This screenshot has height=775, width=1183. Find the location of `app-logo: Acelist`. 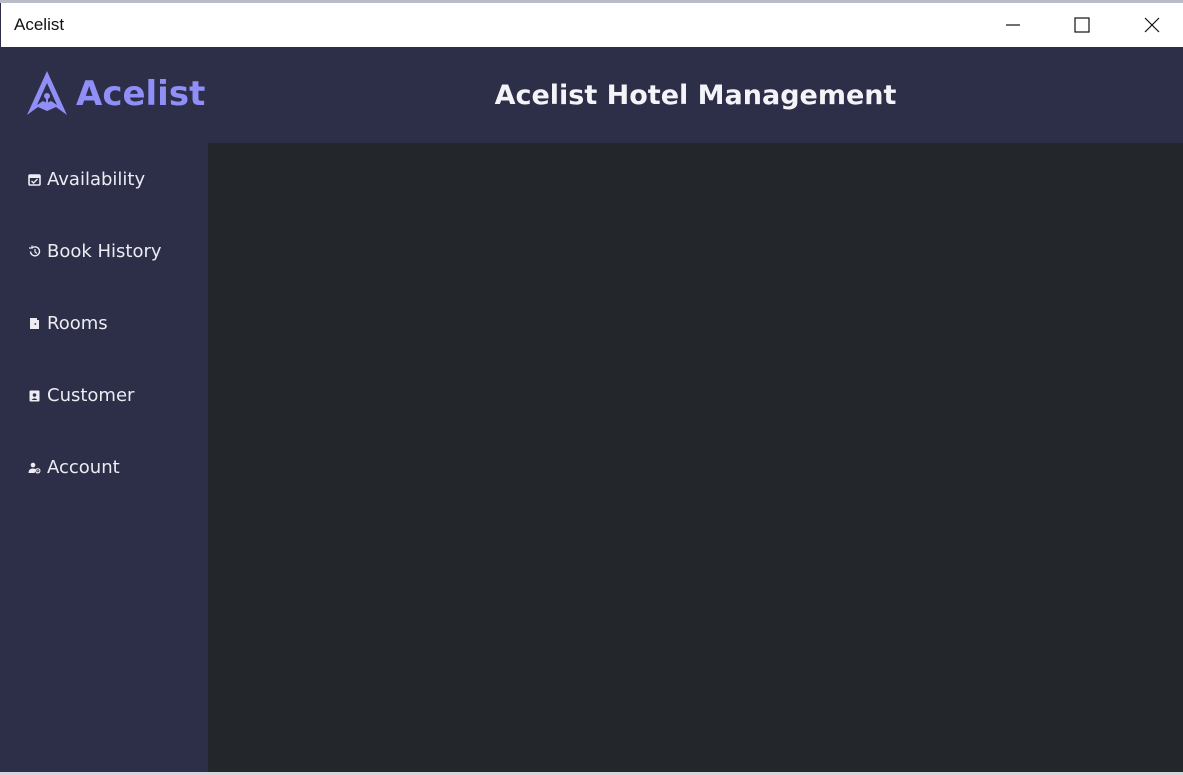

app-logo: Acelist is located at coordinates (115, 94).